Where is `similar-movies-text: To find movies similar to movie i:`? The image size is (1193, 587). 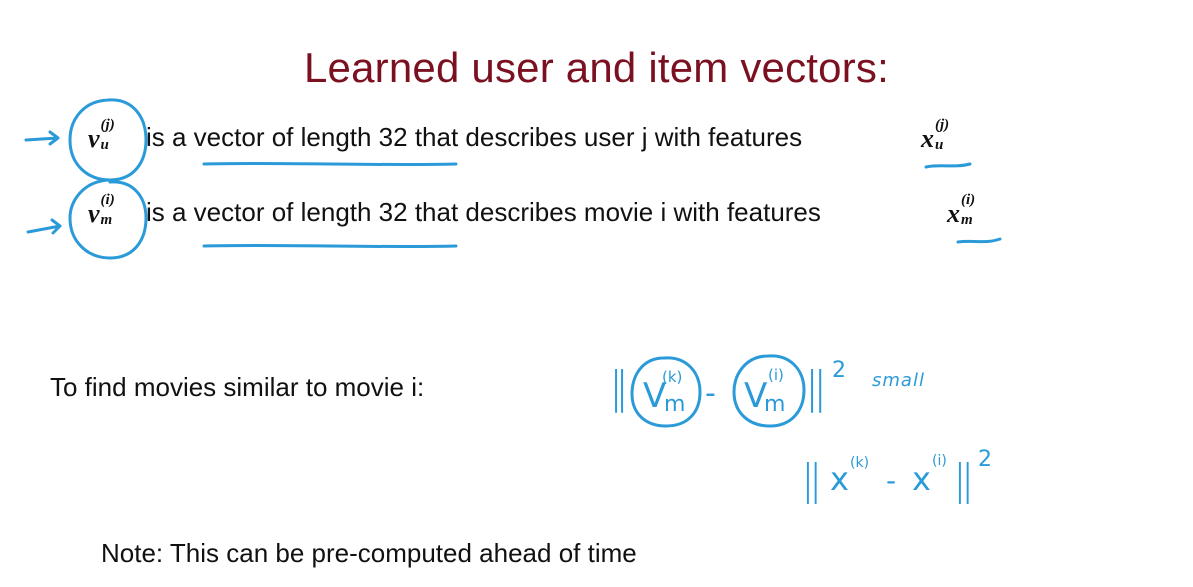
similar-movies-text: To find movies similar to movie i: is located at coordinates (237, 387).